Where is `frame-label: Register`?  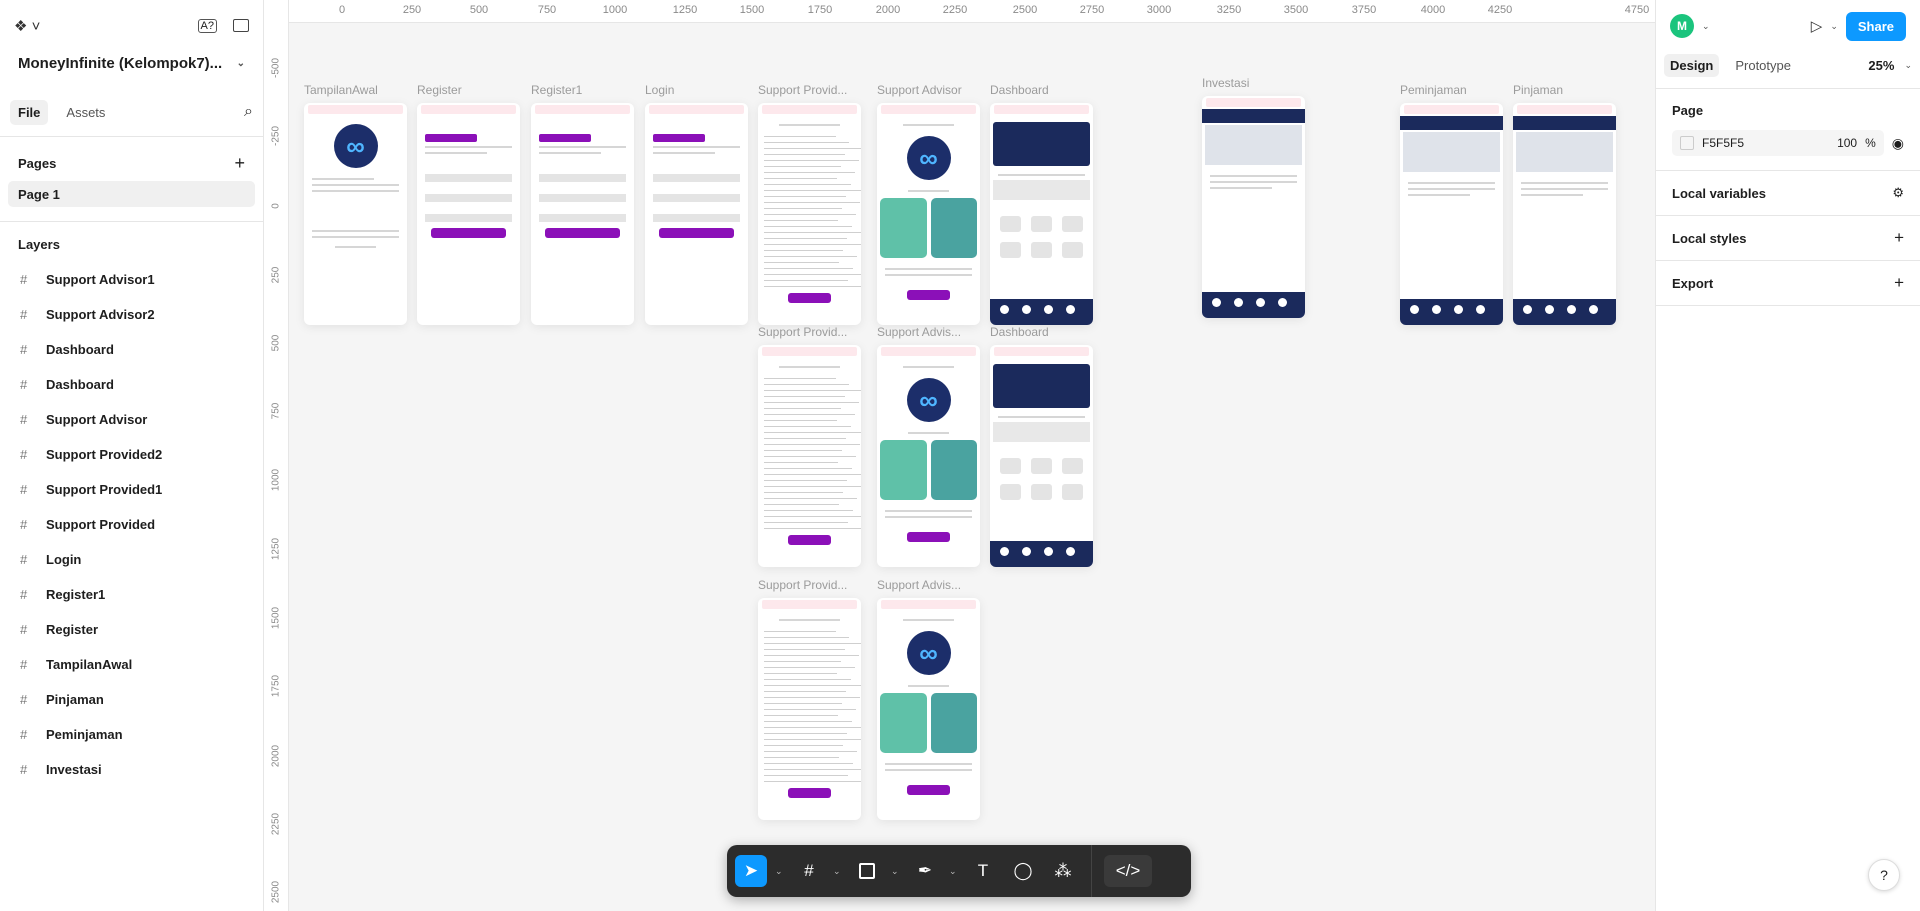
frame-label: Register is located at coordinates (439, 90).